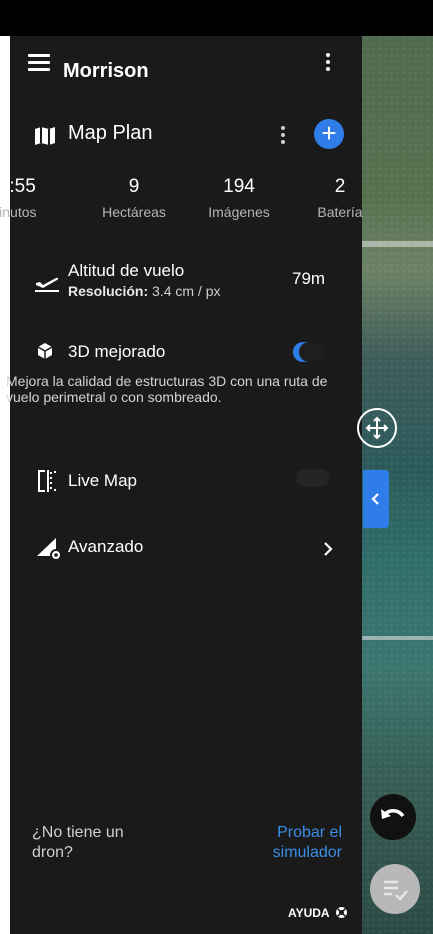 Image resolution: width=433 pixels, height=934 pixels. I want to click on undo-icon, so click(393, 814).